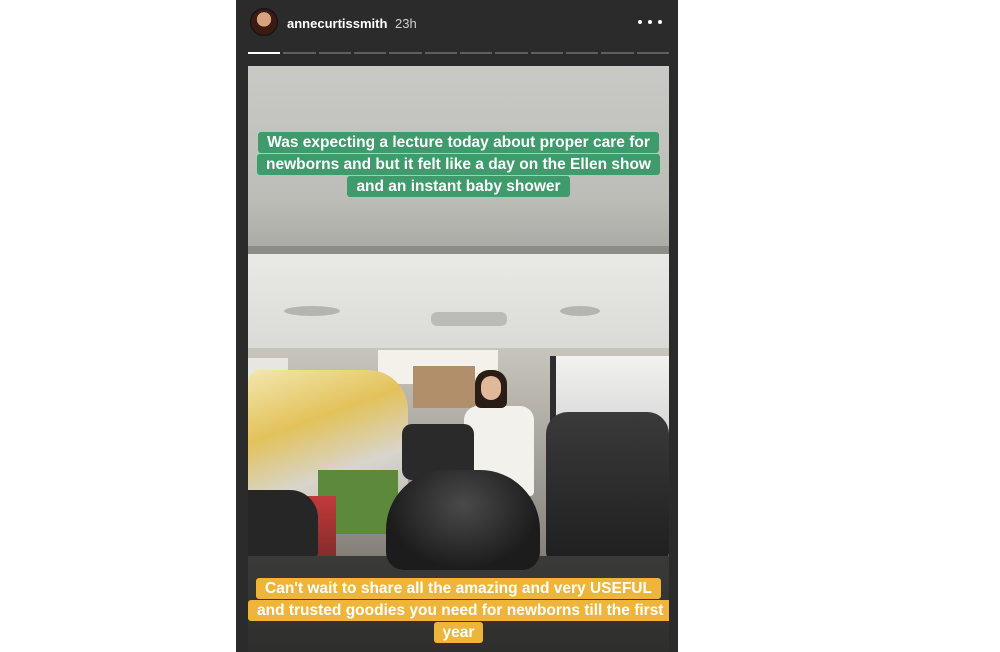  What do you see at coordinates (337, 23) in the screenshot?
I see `username: annecurtissmith` at bounding box center [337, 23].